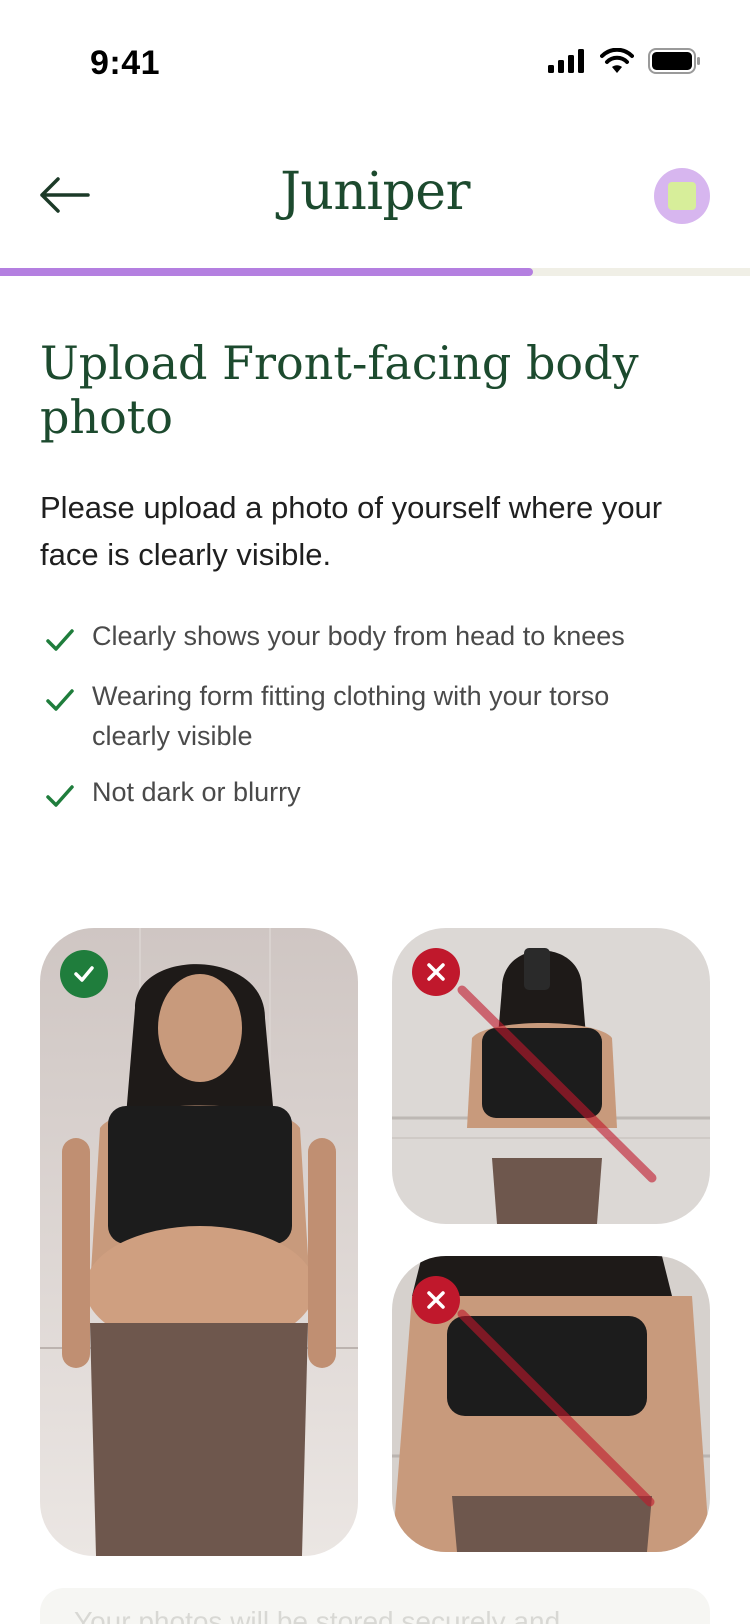 The width and height of the screenshot is (750, 1624). I want to click on privacy-note: Your photos will be stored securely and, so click(375, 1606).